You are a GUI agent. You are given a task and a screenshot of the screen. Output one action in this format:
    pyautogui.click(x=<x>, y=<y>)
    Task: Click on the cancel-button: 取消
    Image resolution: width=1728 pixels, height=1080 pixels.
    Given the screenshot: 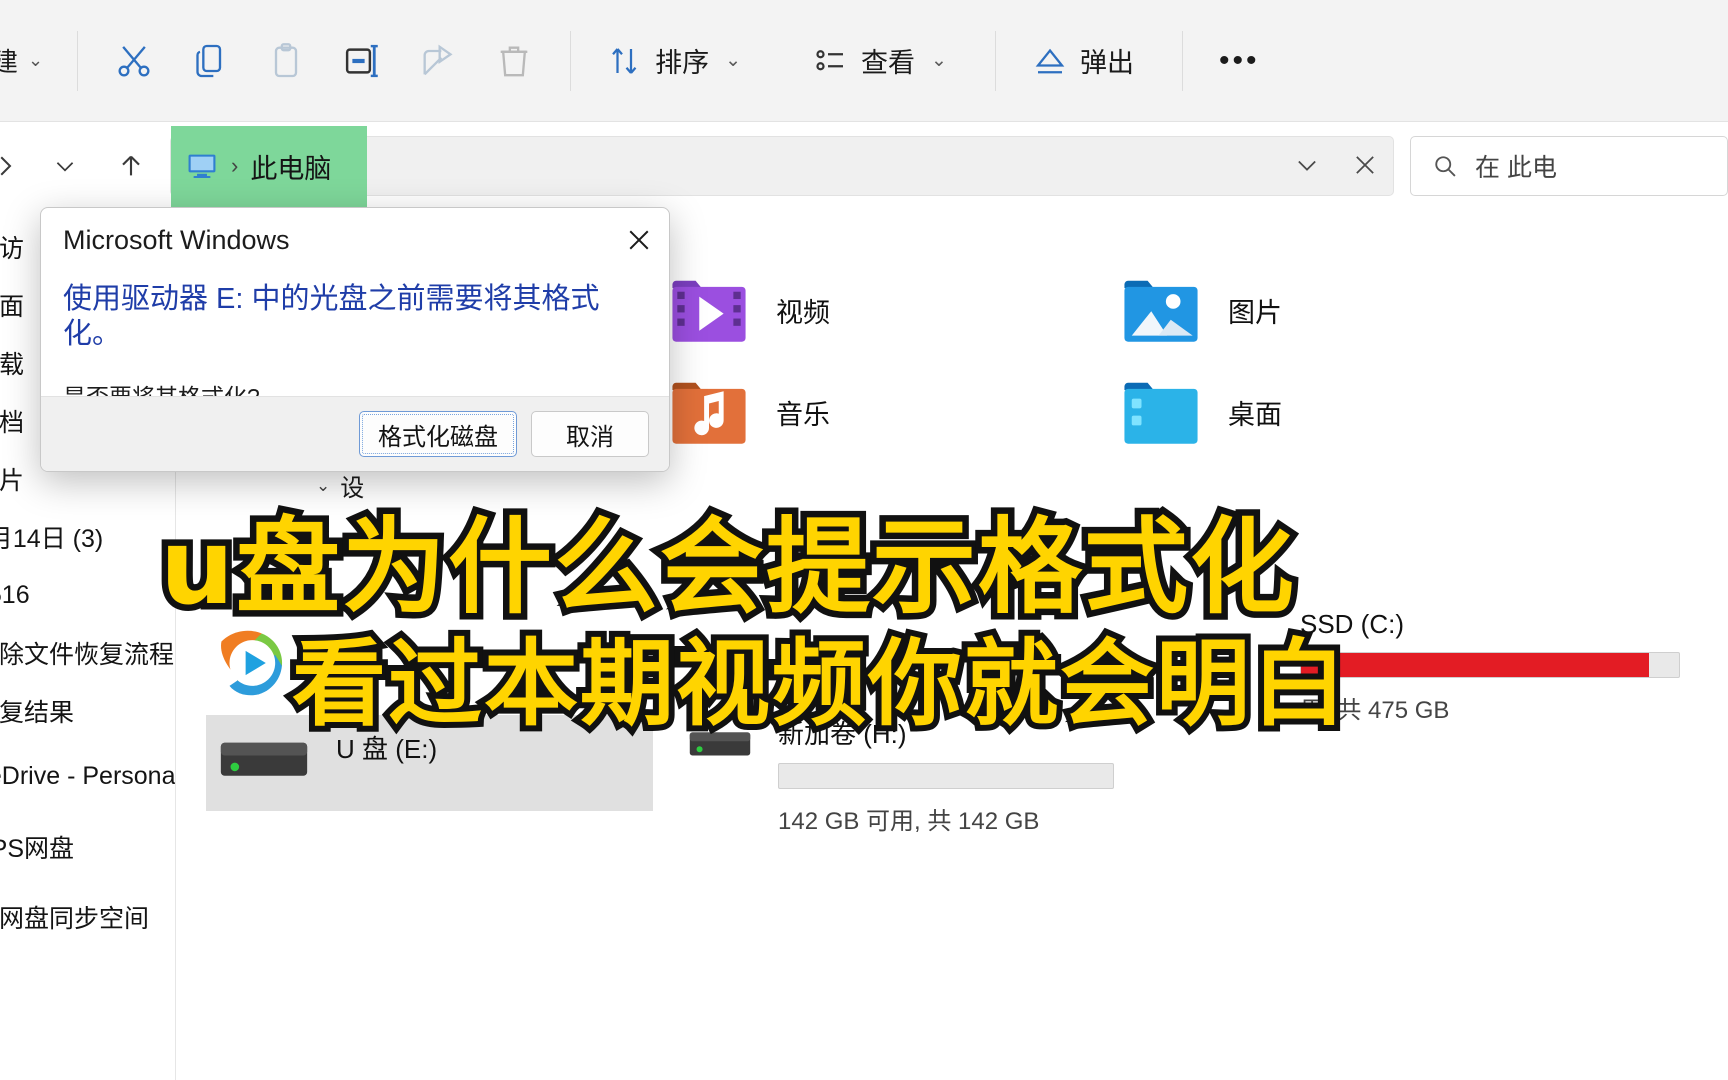 What is the action you would take?
    pyautogui.click(x=590, y=434)
    